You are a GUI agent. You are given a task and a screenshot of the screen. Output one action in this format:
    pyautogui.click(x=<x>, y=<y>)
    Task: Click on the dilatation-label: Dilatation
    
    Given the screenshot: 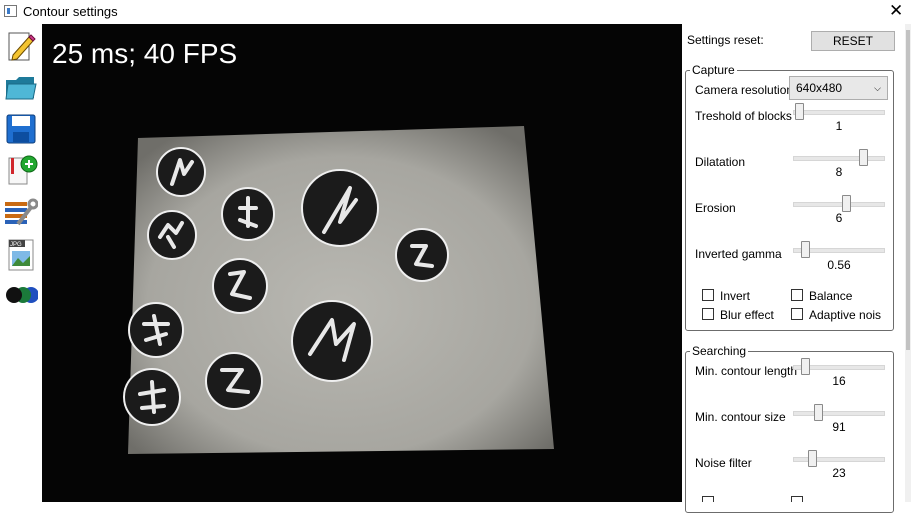 What is the action you would take?
    pyautogui.click(x=720, y=162)
    